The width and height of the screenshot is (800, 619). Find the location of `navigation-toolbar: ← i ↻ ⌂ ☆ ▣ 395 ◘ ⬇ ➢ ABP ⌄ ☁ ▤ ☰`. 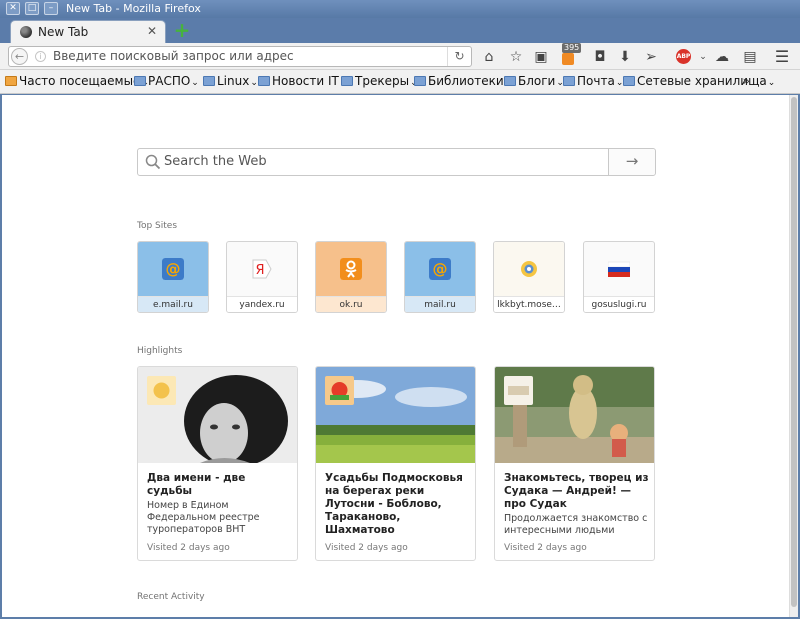

navigation-toolbar: ← i ↻ ⌂ ☆ ▣ 395 ◘ ⬇ ➢ ABP ⌄ ☁ ▤ ☰ is located at coordinates (400, 56).